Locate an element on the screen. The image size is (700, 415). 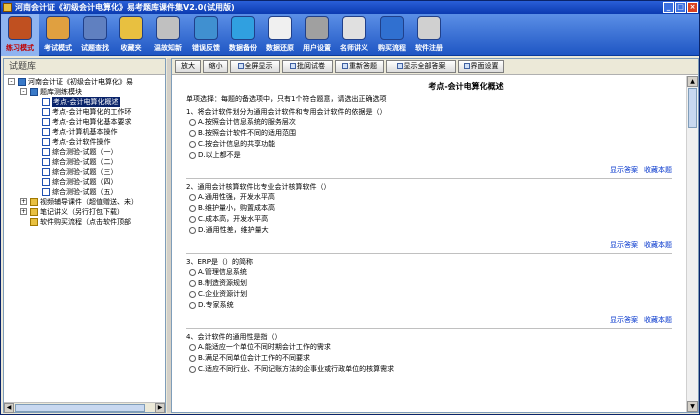
toolbar-button-6: 数据备份 is located at coordinates (243, 35).